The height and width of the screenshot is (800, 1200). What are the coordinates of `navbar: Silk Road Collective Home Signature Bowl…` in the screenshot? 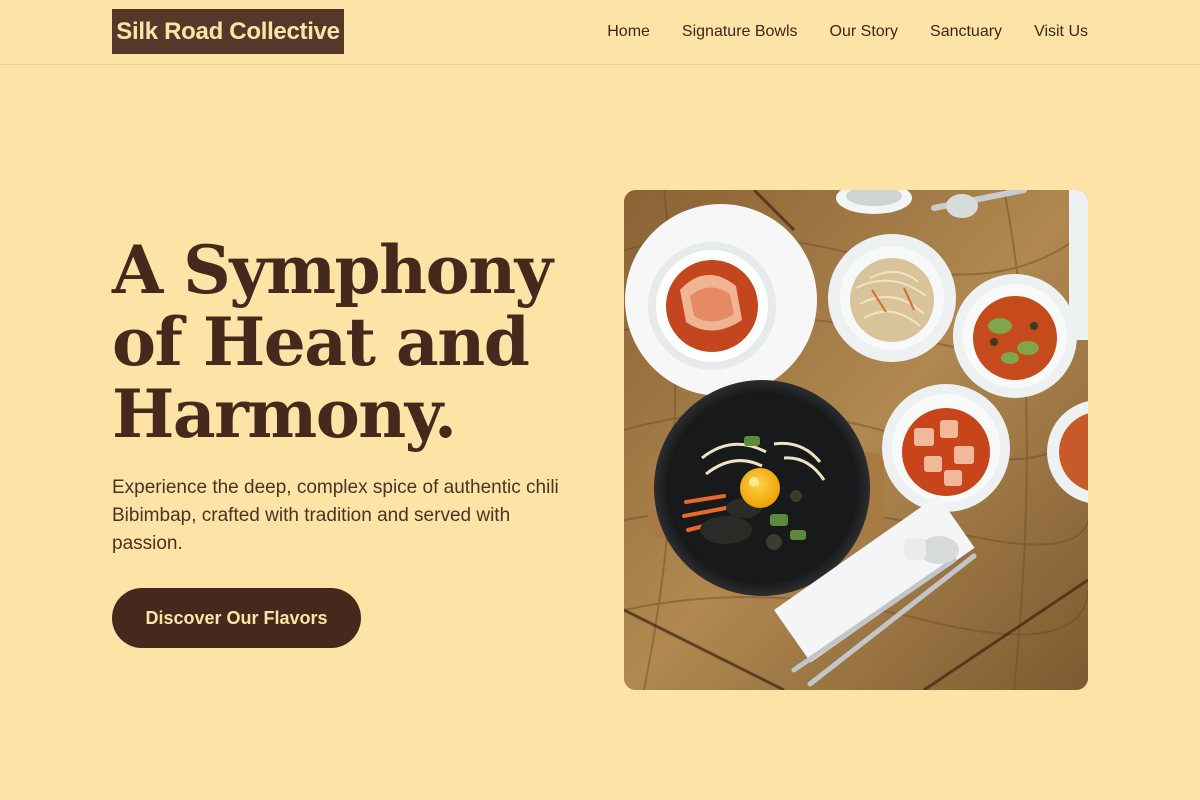 It's located at (600, 32).